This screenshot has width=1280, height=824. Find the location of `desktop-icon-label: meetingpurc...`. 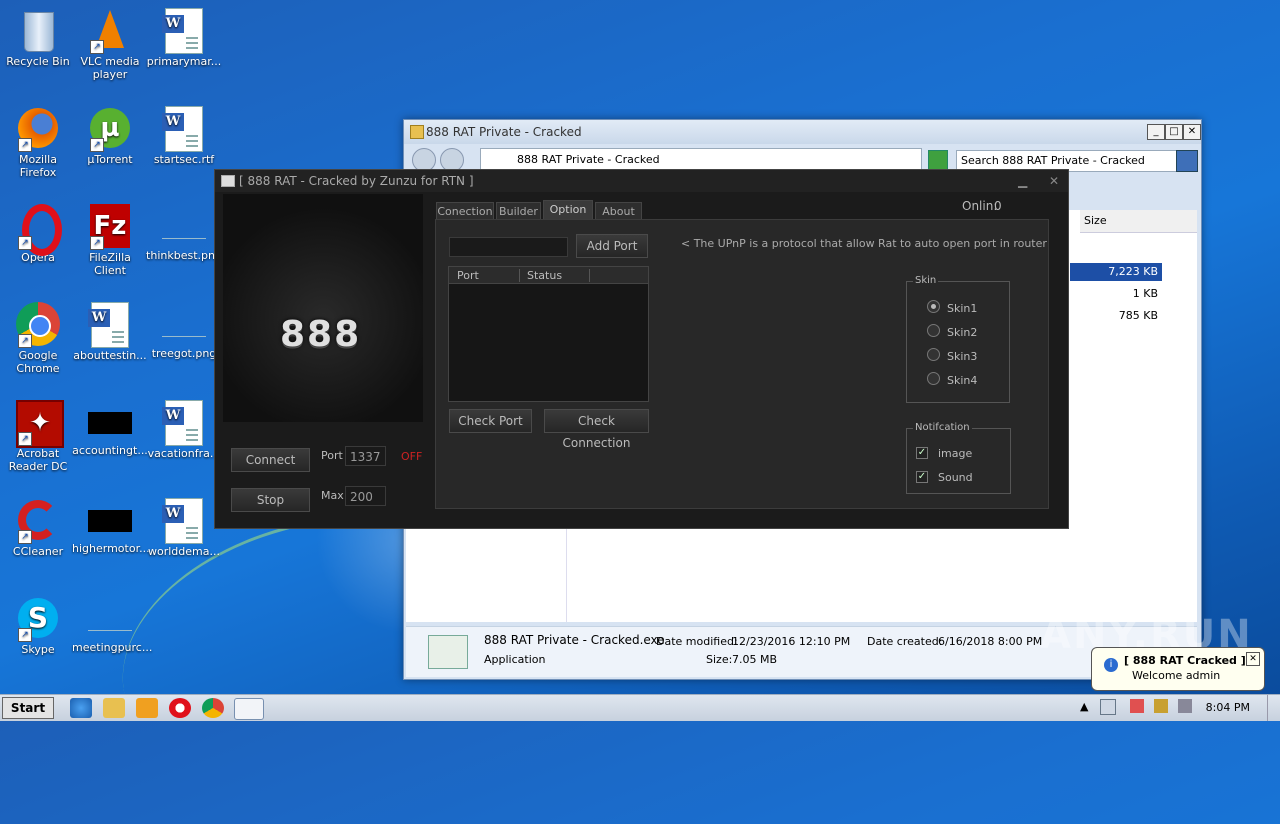

desktop-icon-label: meetingpurc... is located at coordinates (112, 647).